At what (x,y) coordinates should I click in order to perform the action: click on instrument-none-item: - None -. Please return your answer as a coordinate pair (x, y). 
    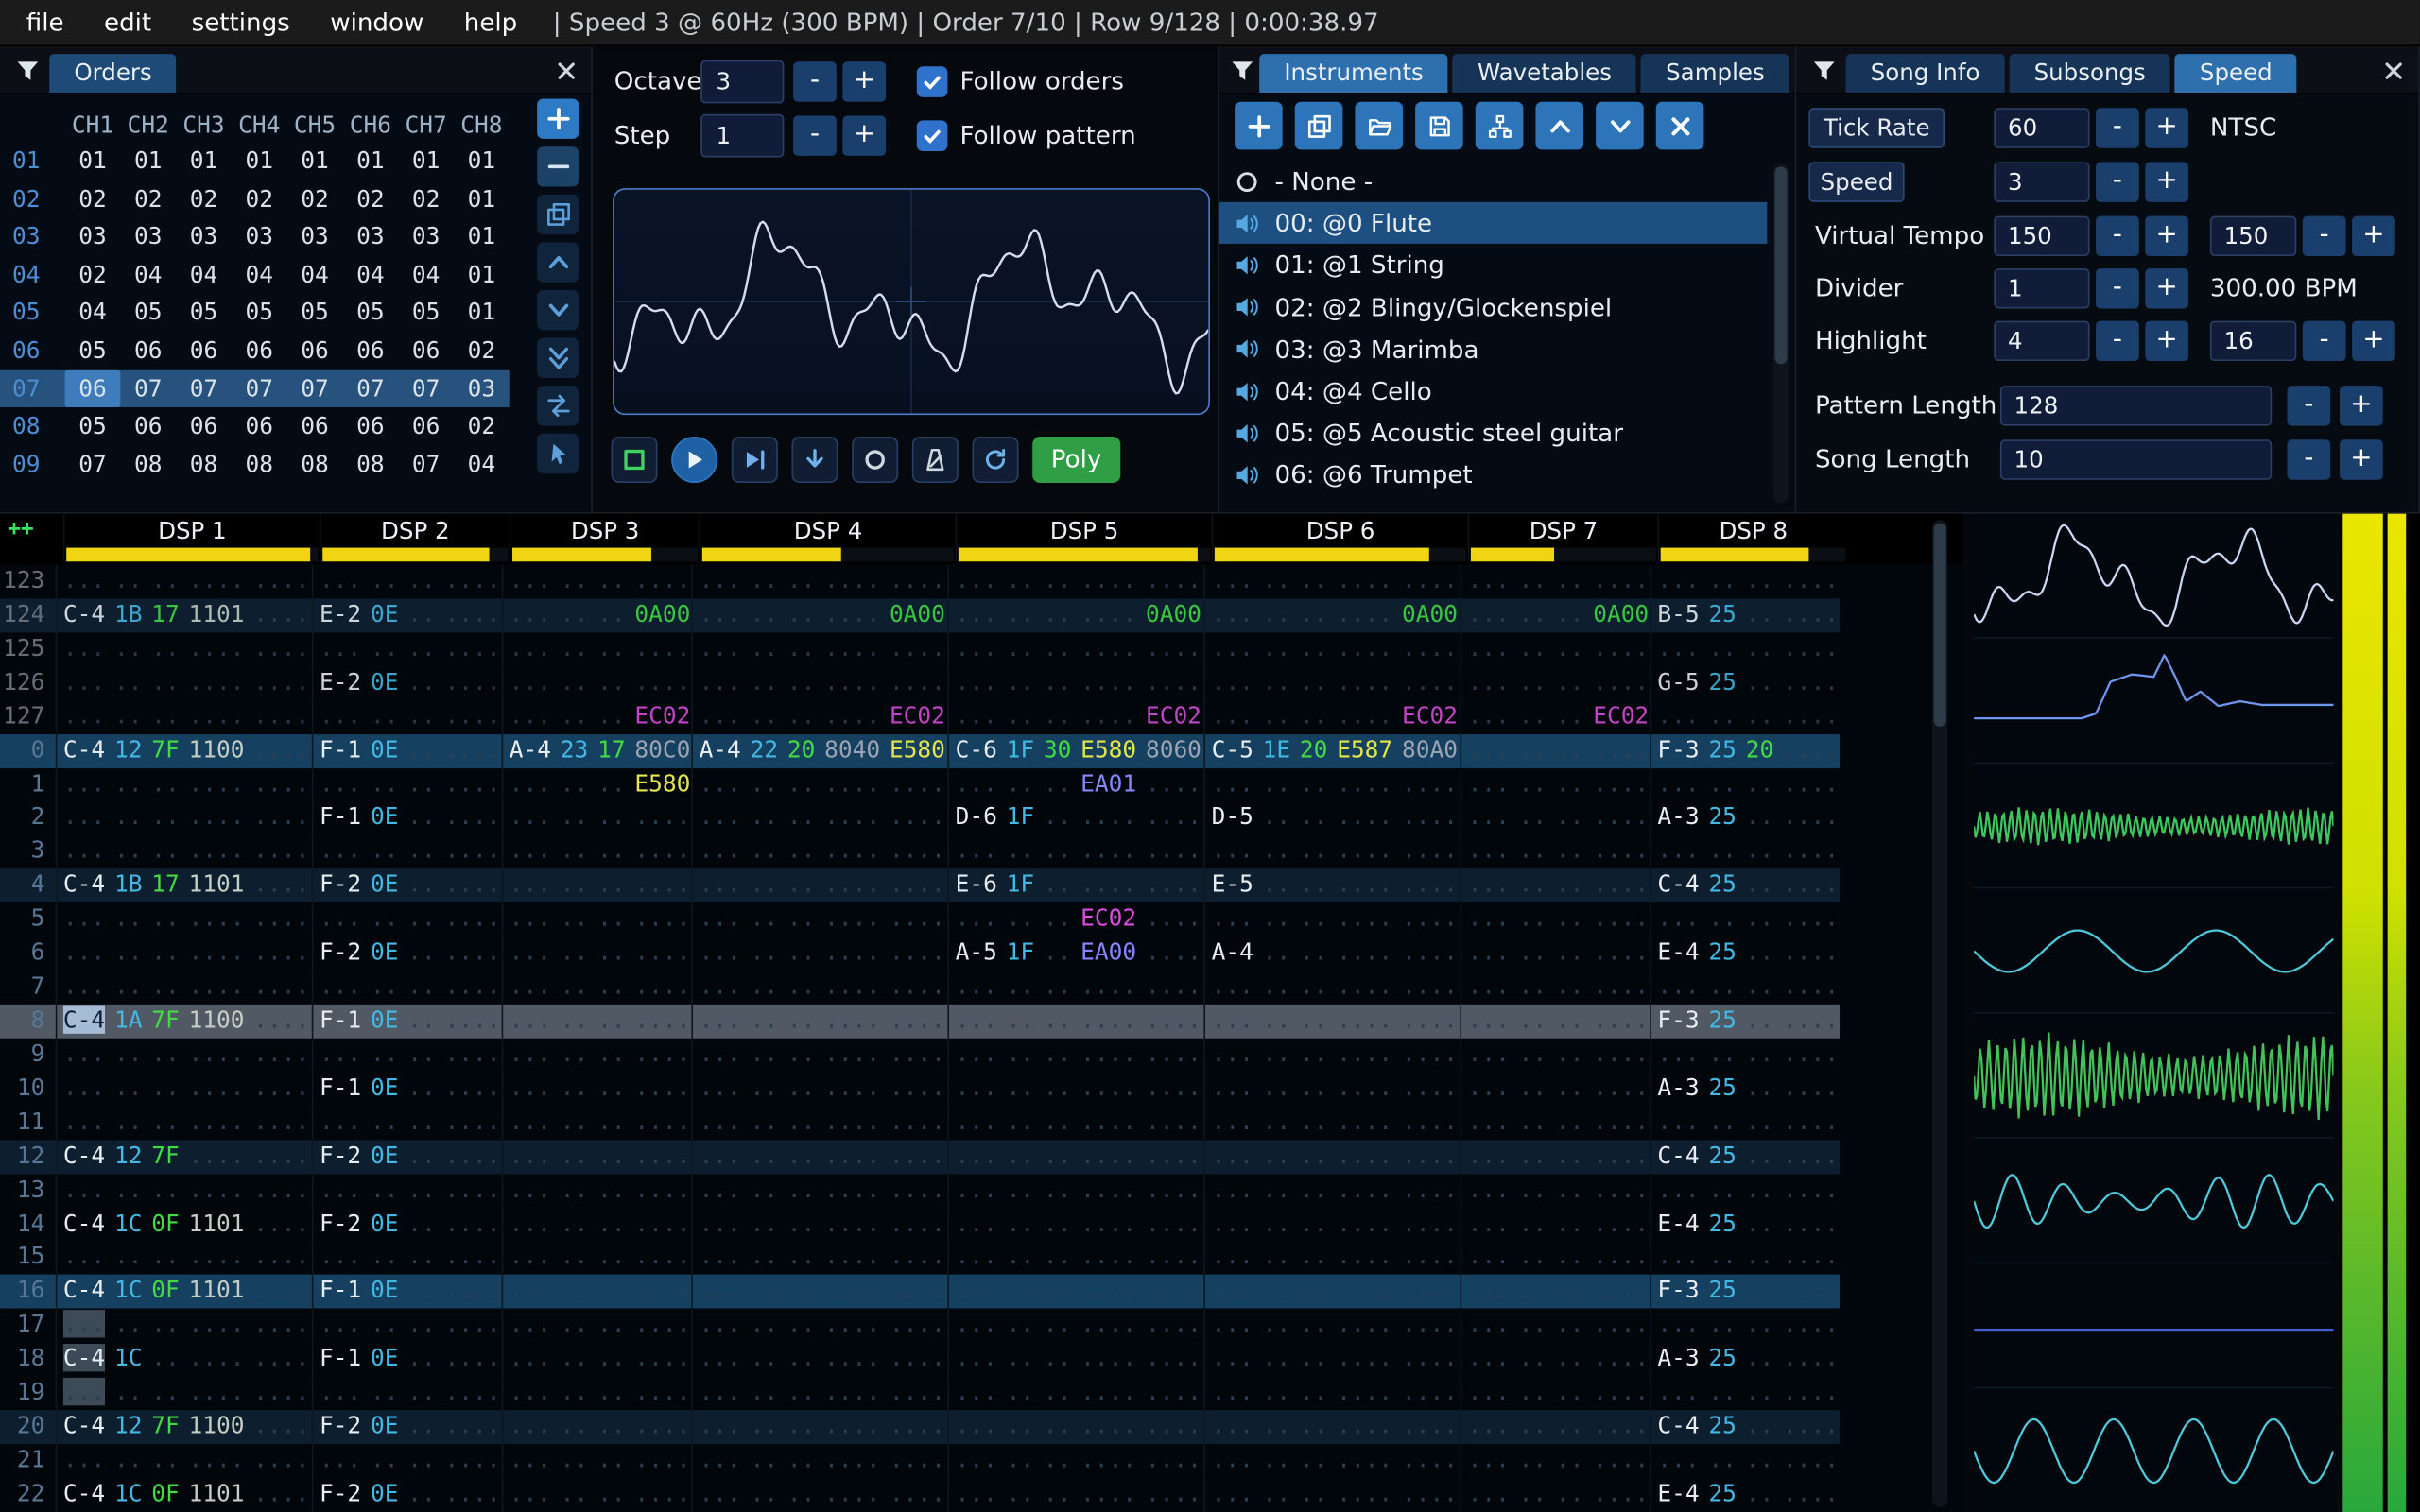
    Looking at the image, I should click on (1494, 181).